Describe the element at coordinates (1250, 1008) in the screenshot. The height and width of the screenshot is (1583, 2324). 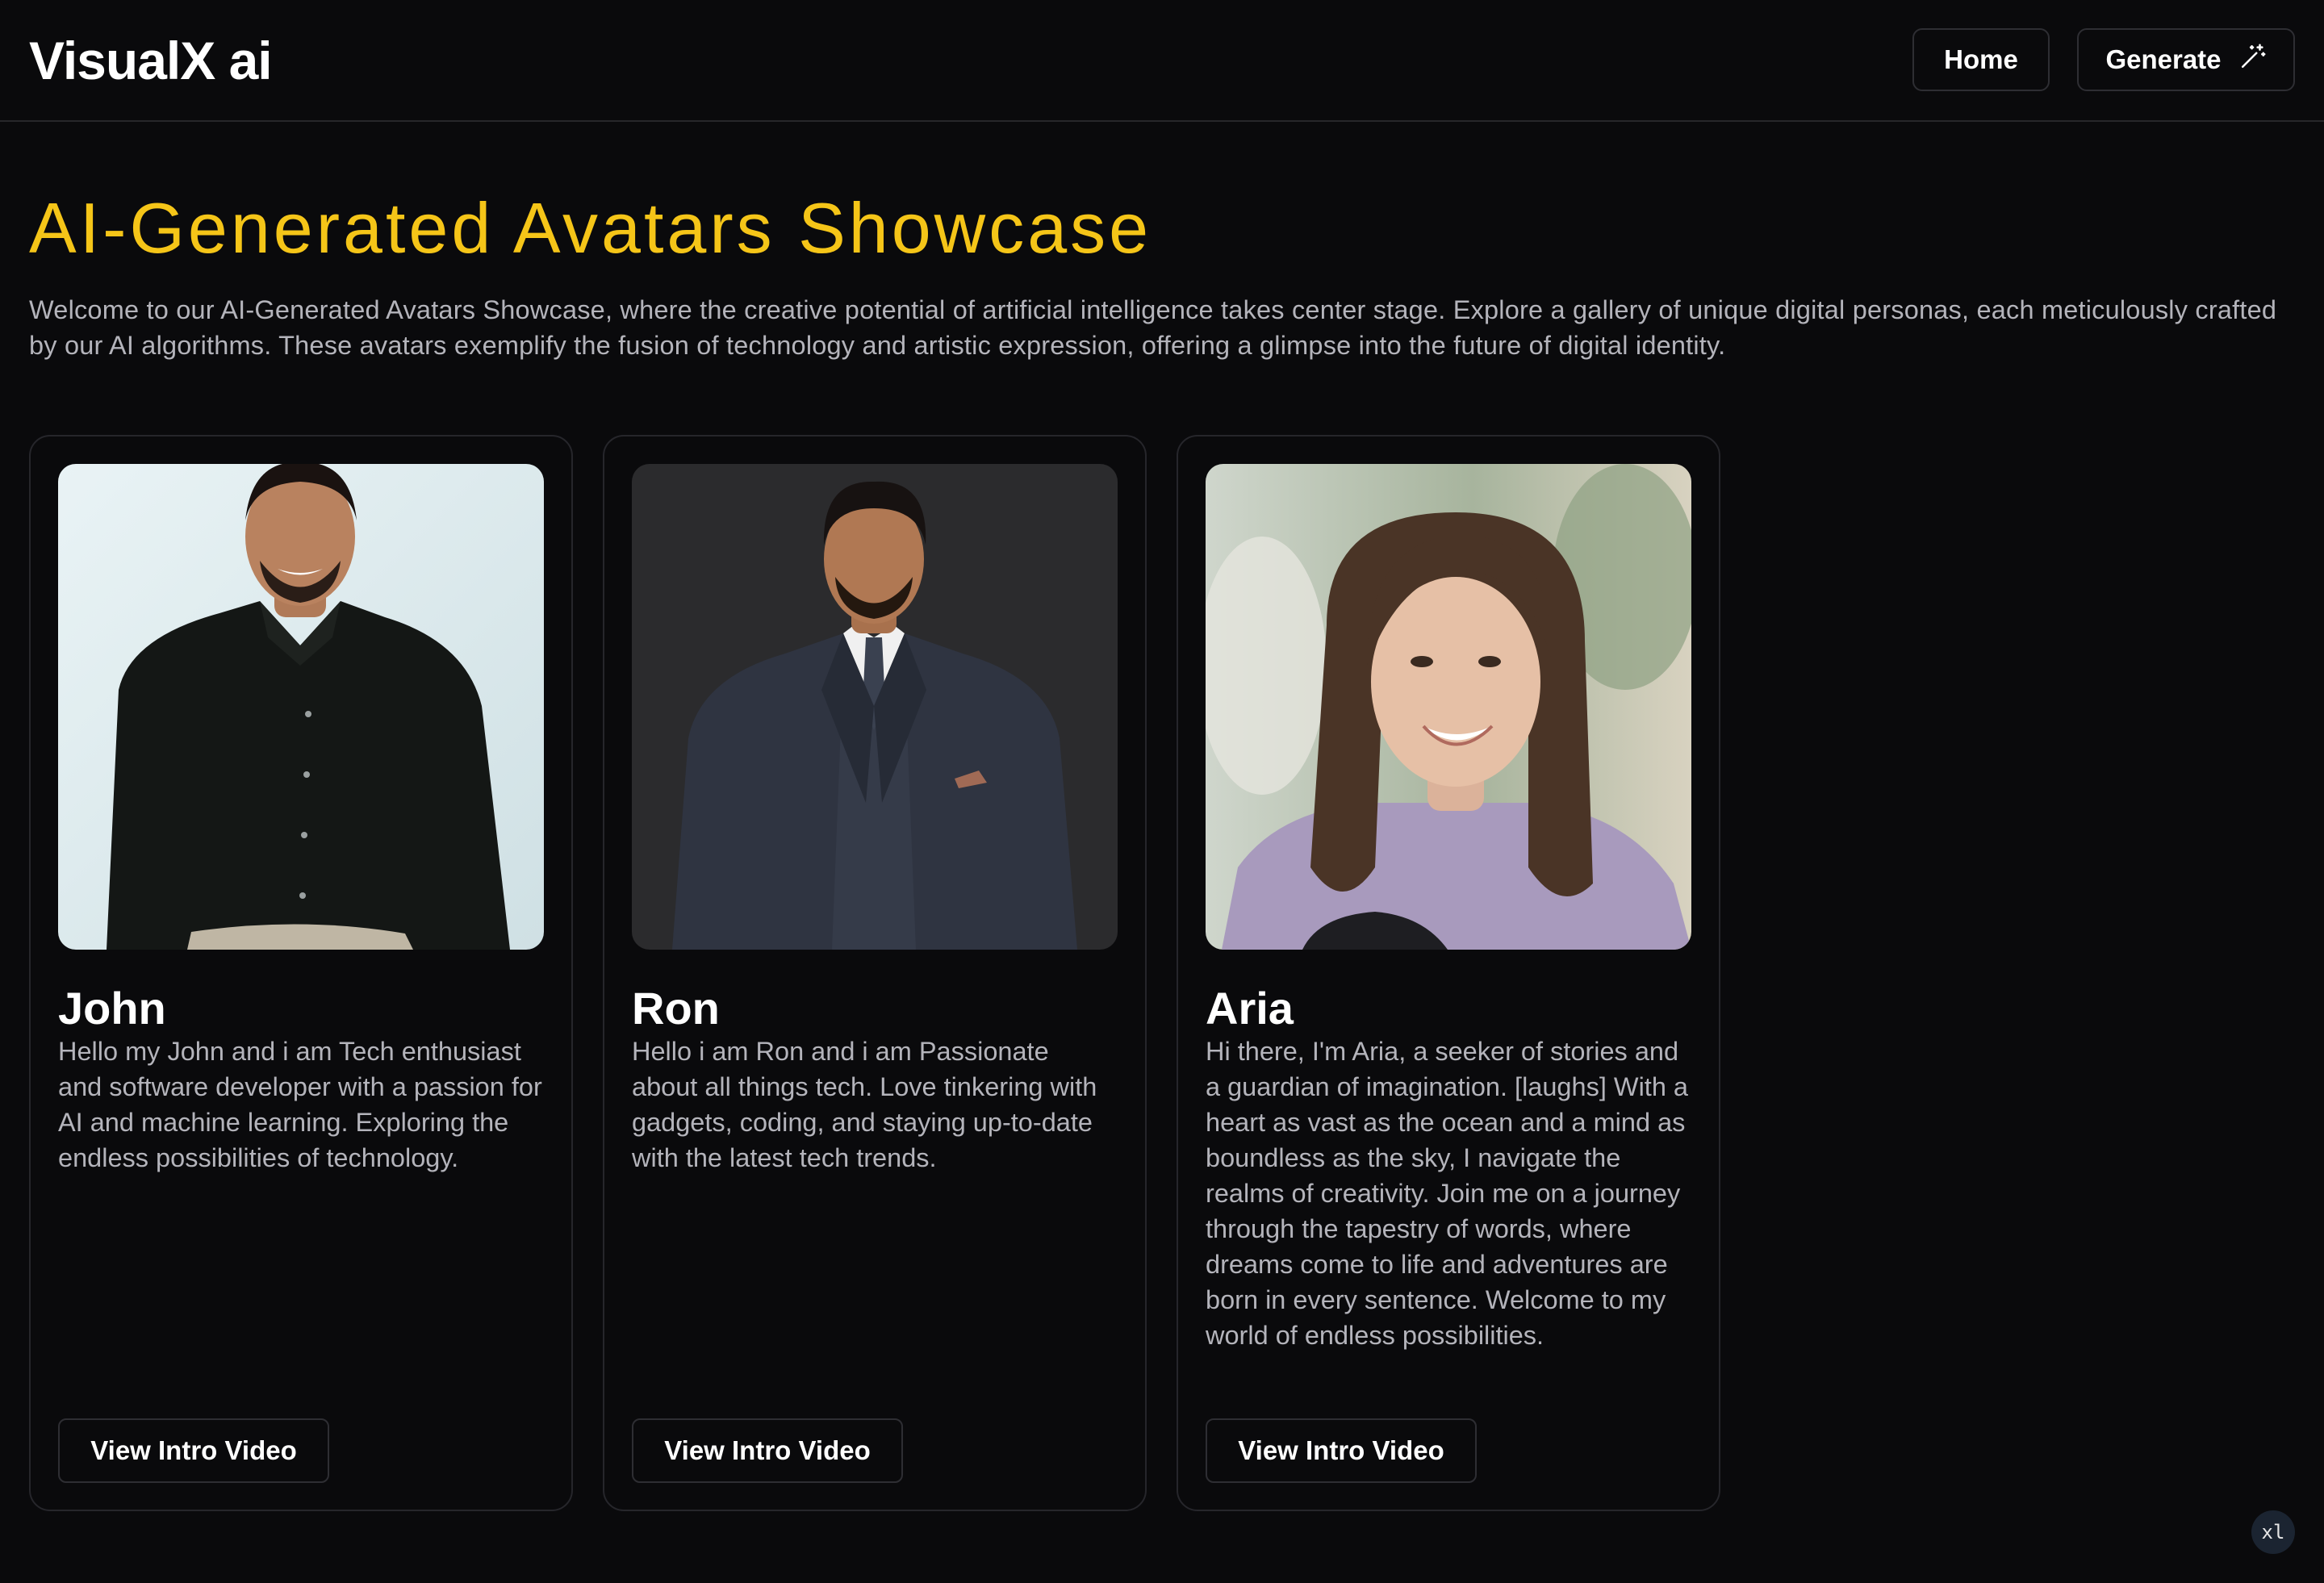
I see `avatar-name: Aria` at that location.